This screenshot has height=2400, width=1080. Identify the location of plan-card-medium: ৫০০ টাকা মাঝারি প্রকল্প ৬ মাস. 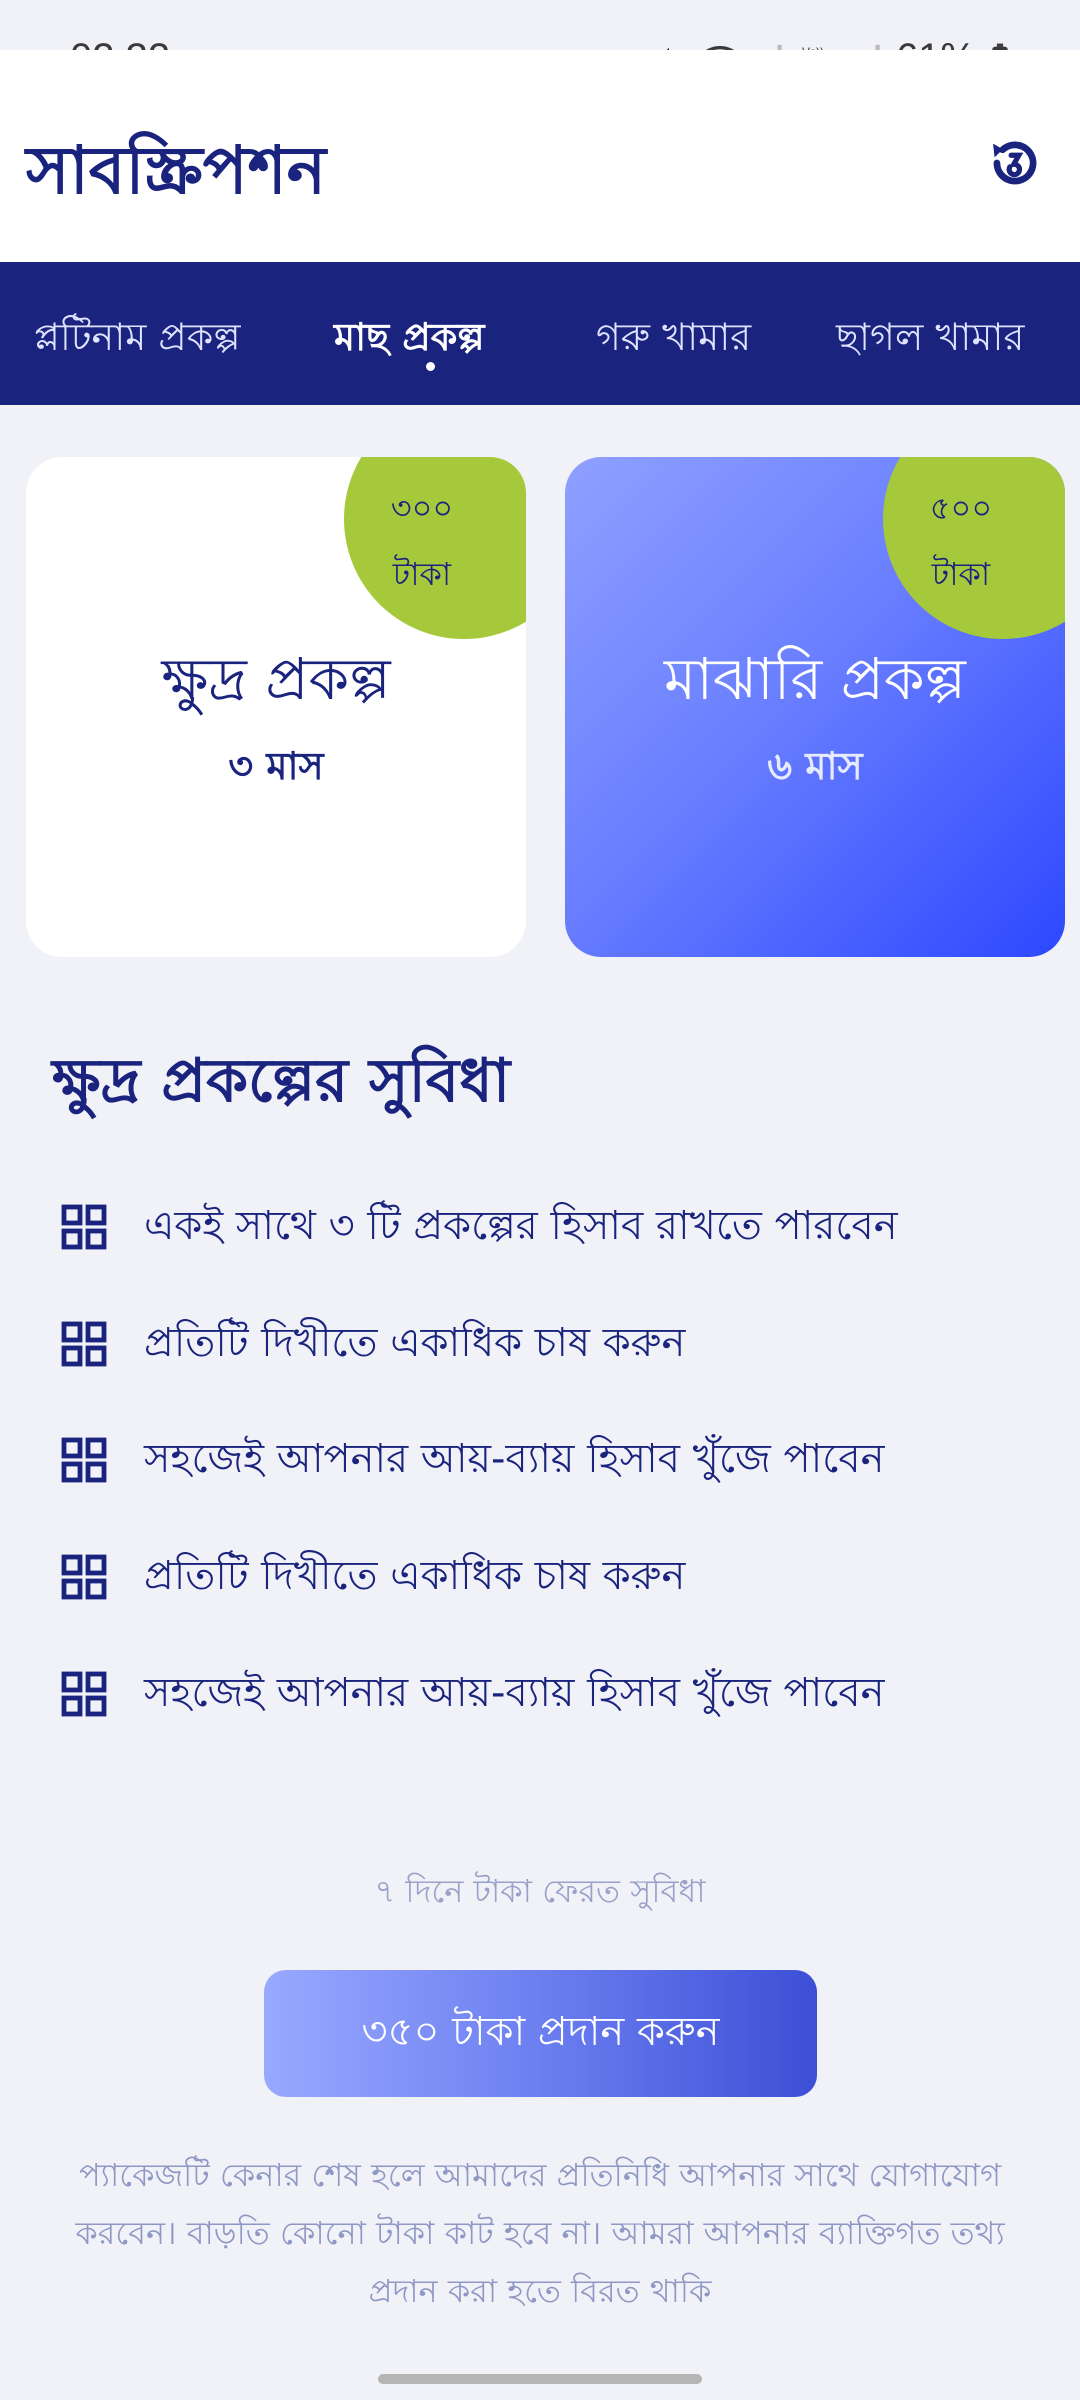
(815, 707).